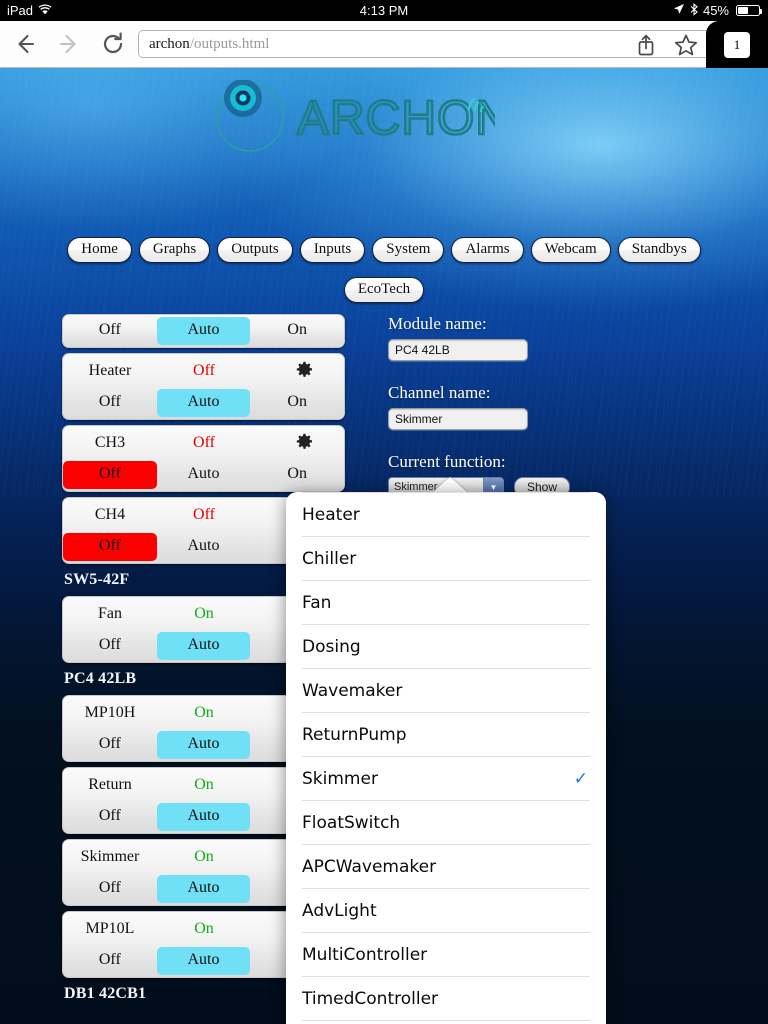  I want to click on channel-name-label: CH3, so click(110, 443).